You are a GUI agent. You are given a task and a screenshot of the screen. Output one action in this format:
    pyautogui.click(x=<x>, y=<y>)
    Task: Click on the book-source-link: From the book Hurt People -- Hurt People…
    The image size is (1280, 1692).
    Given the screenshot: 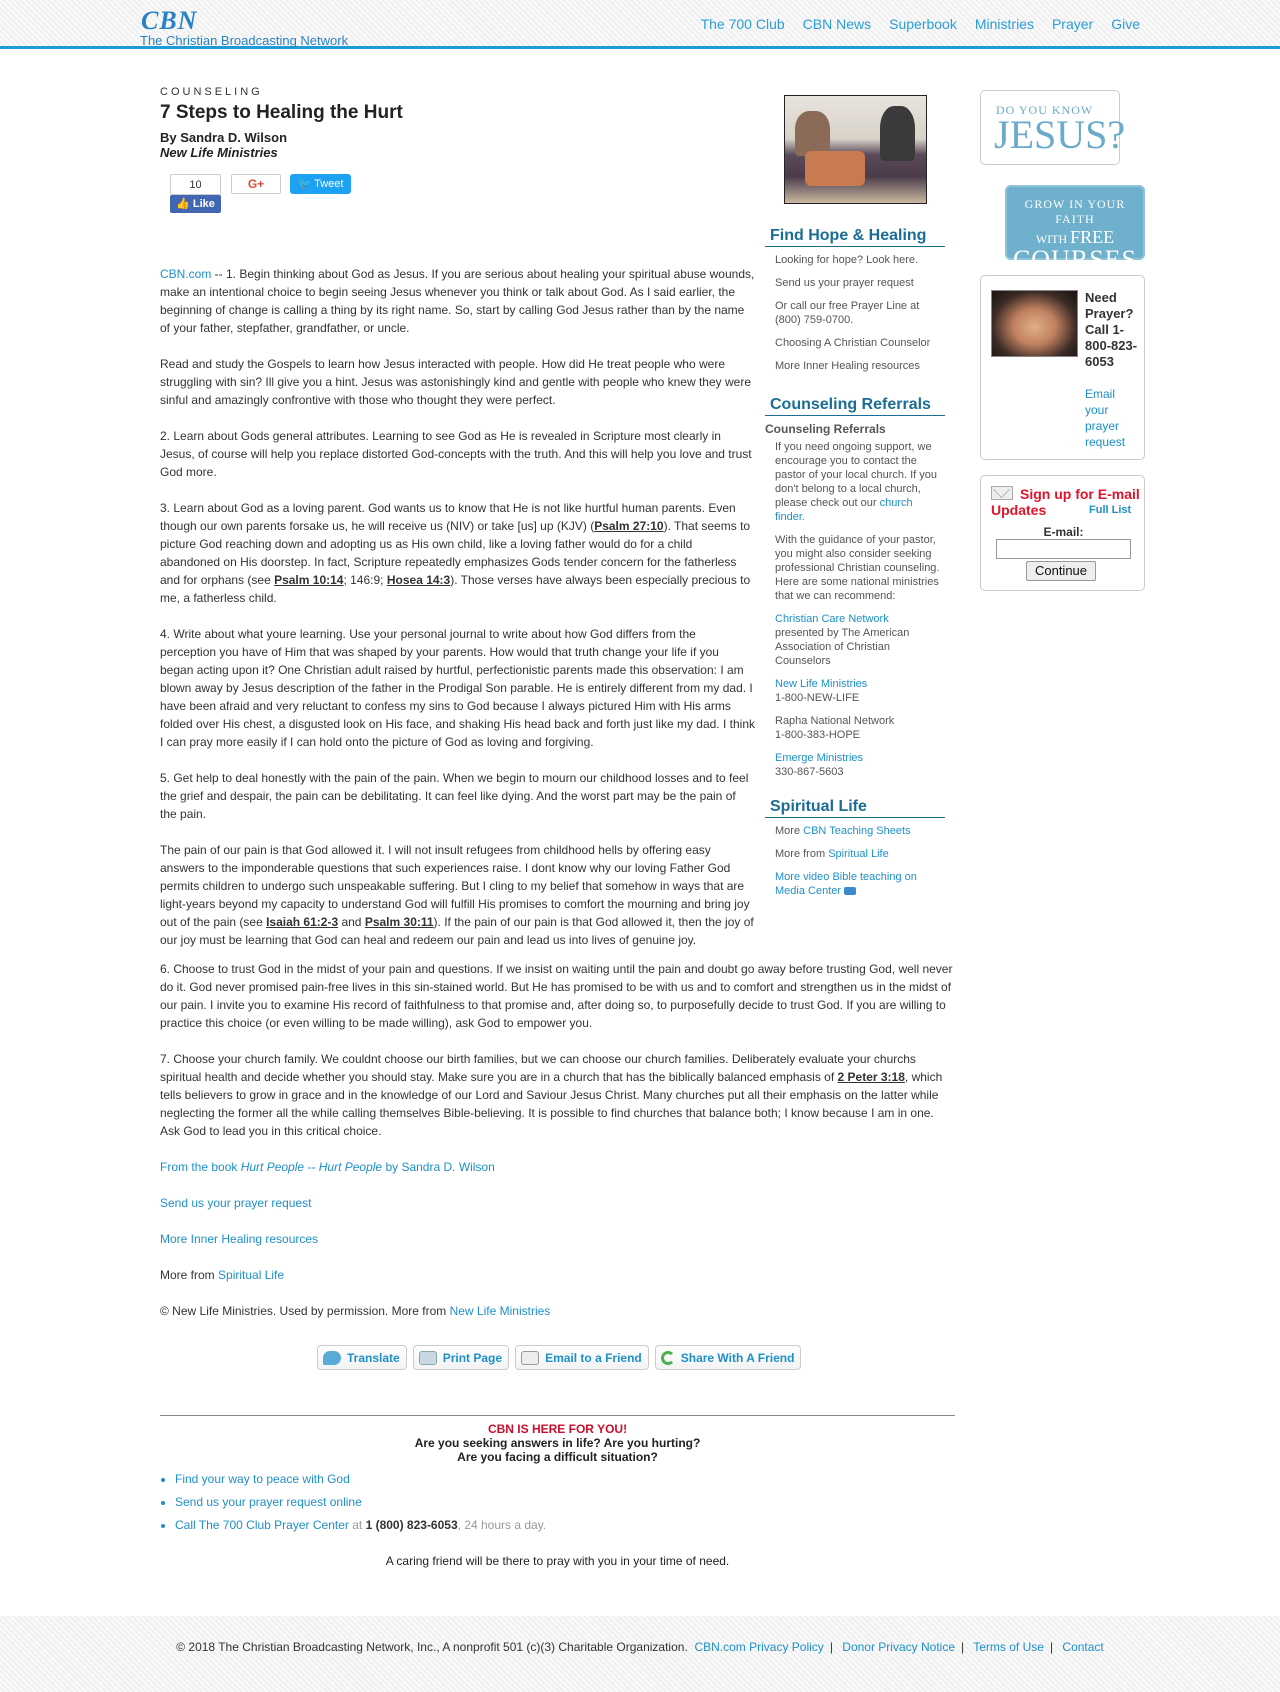 What is the action you would take?
    pyautogui.click(x=557, y=1167)
    